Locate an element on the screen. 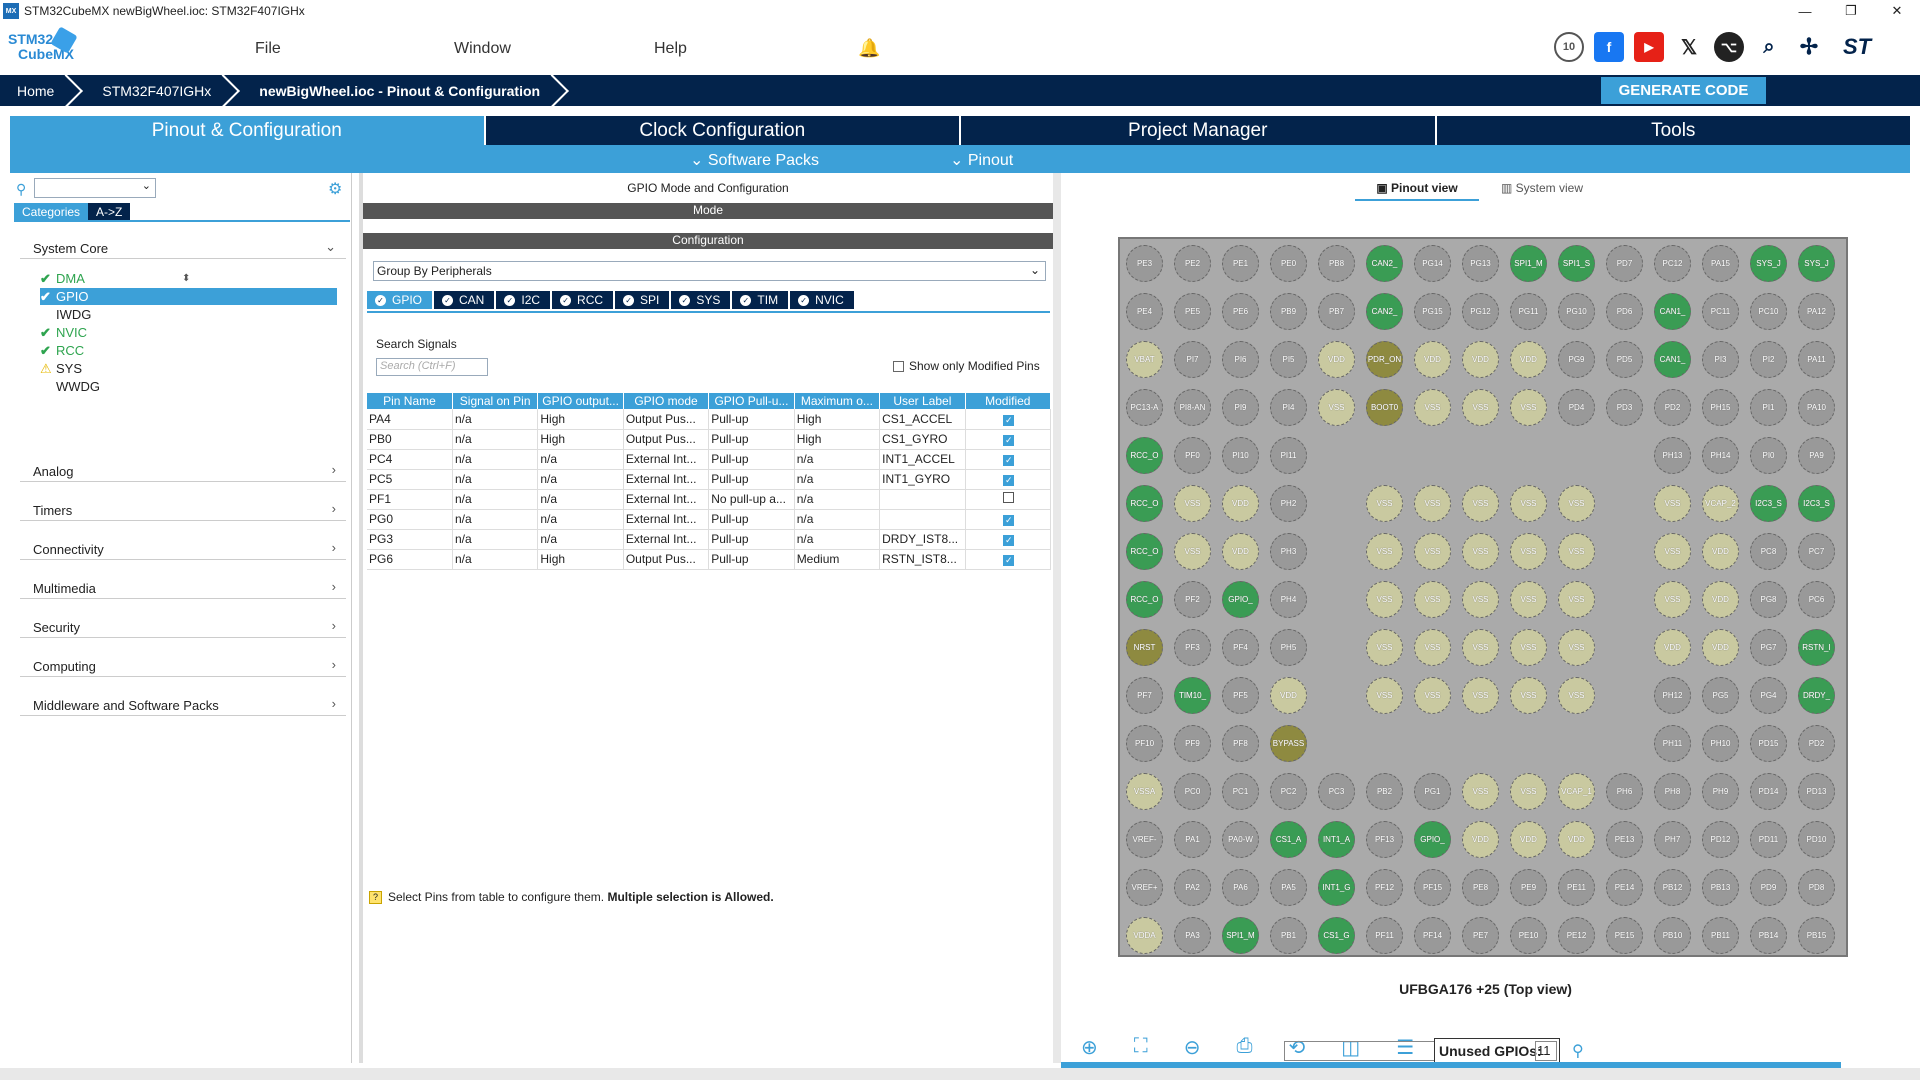 Image resolution: width=1920 pixels, height=1080 pixels. chip-pin: PE12 is located at coordinates (1576, 935).